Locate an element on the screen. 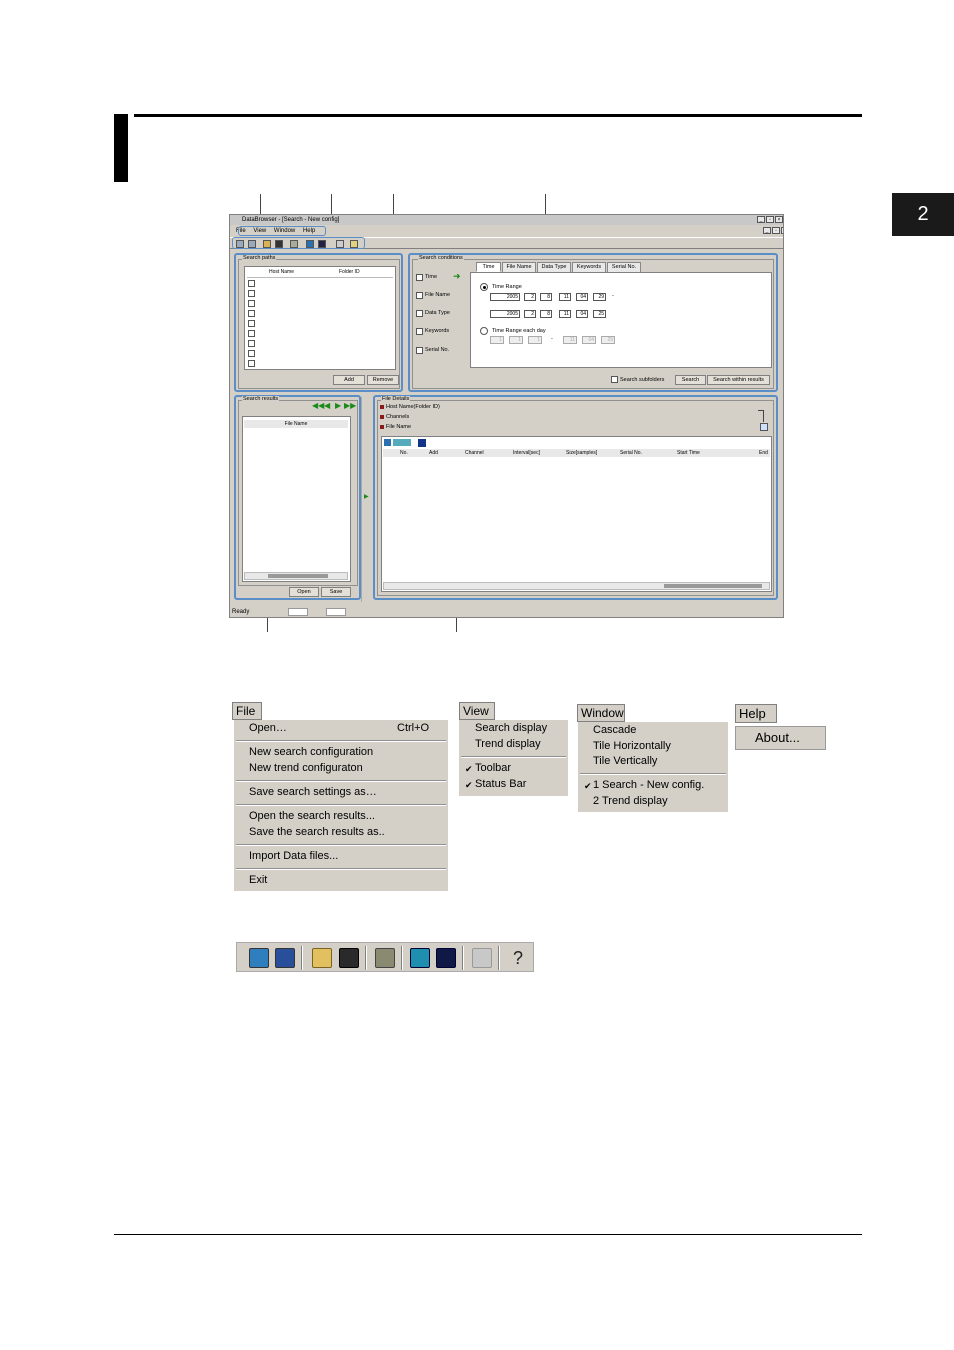 The width and height of the screenshot is (954, 1350). next-page-icon: ▶ is located at coordinates (338, 405).